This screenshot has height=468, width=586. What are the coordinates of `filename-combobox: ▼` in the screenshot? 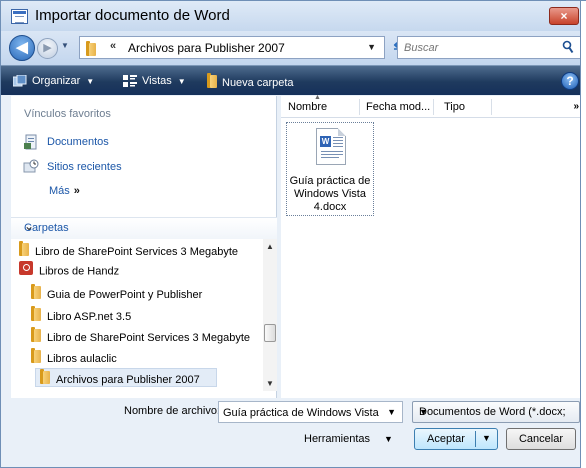 It's located at (310, 412).